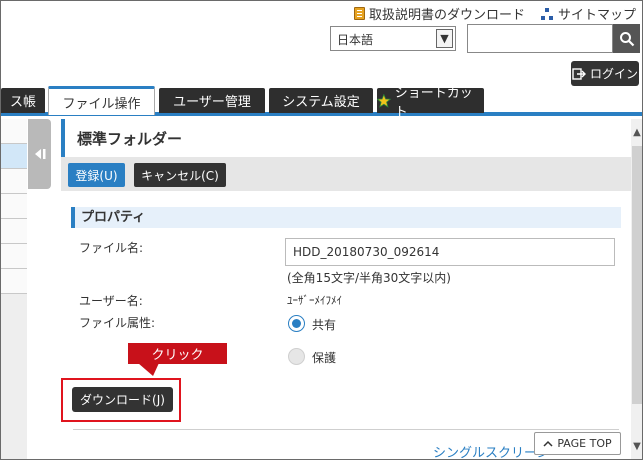 The height and width of the screenshot is (460, 643). I want to click on cancel-button: キャンセル(C), so click(180, 175).